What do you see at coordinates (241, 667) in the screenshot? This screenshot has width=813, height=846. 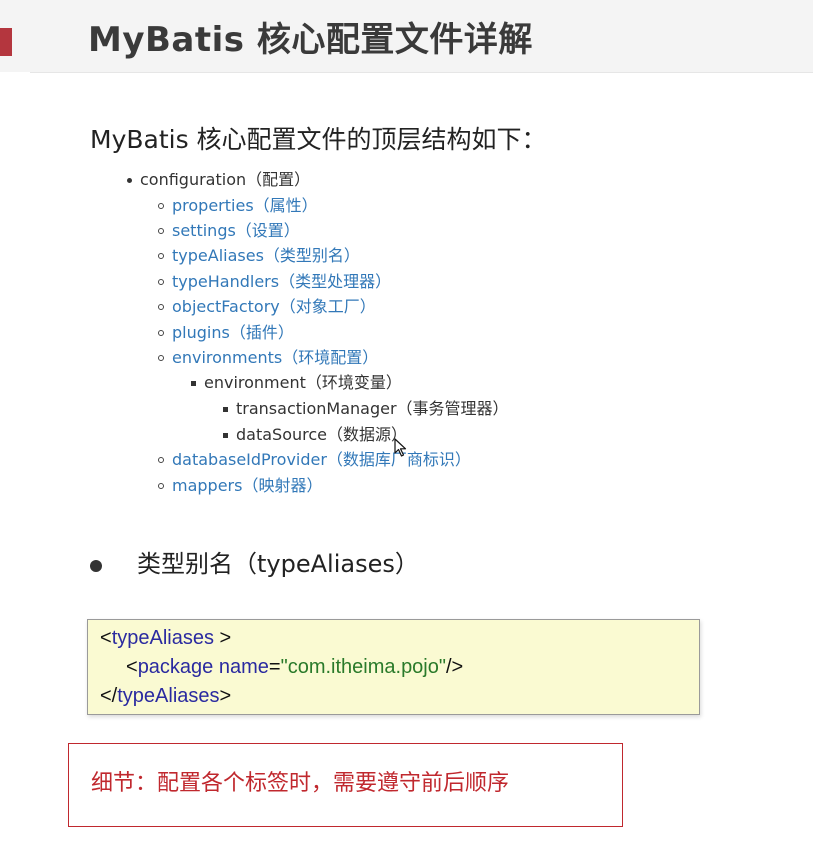 I see `code-attr: name` at bounding box center [241, 667].